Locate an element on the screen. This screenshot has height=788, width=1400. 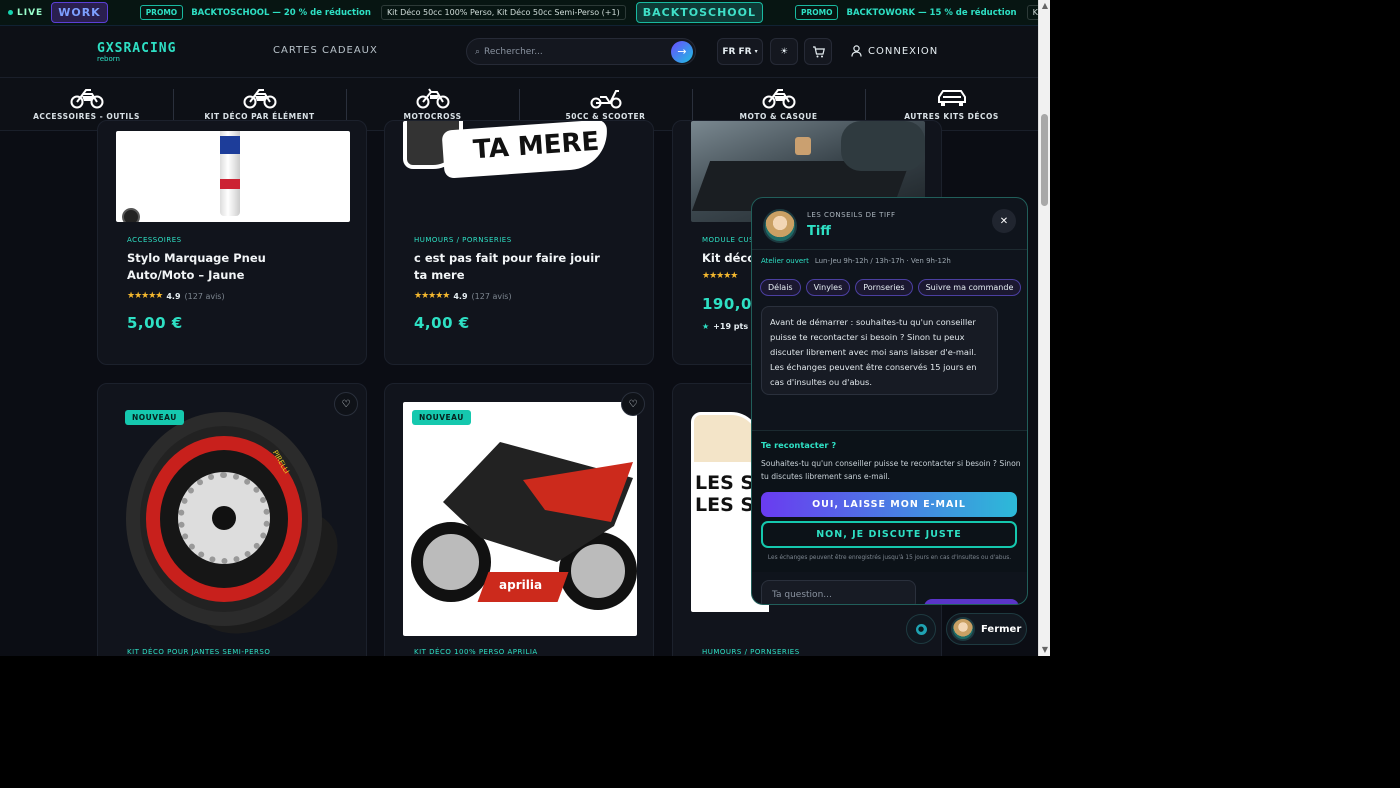
product-image: TA MERE is located at coordinates (520, 171).